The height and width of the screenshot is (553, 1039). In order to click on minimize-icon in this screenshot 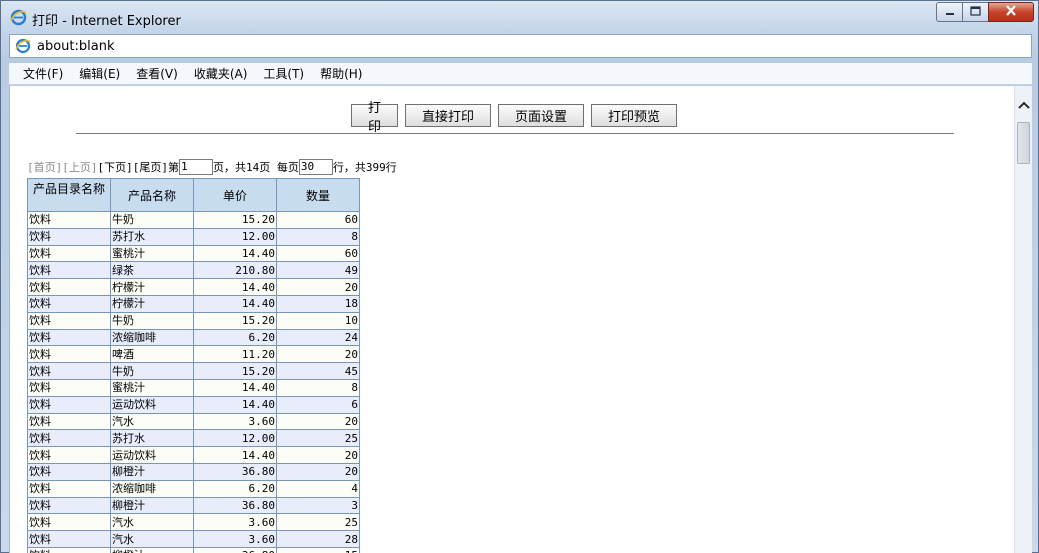, I will do `click(950, 12)`.